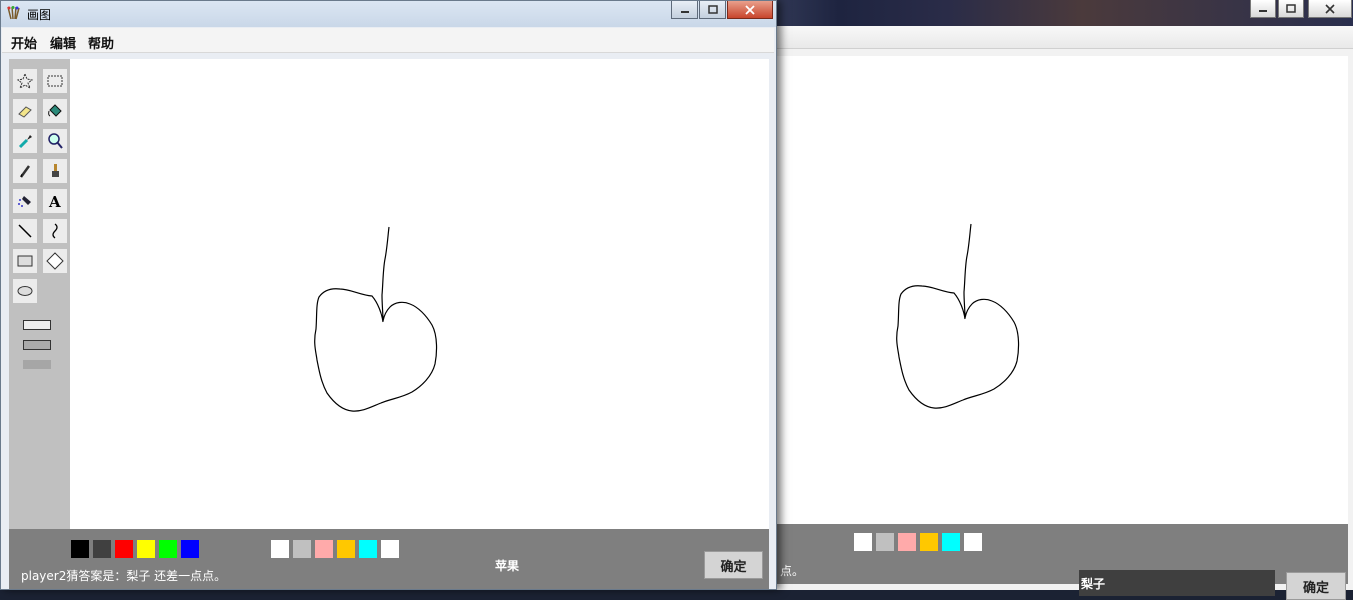 The width and height of the screenshot is (1353, 600). I want to click on guess-input, so click(1177, 583).